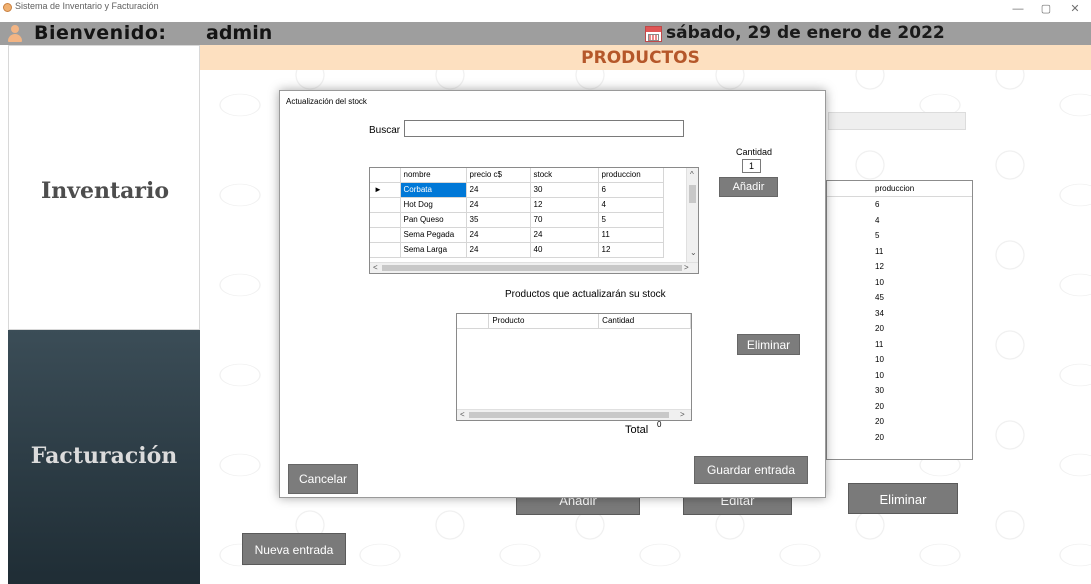 Image resolution: width=1091 pixels, height=584 pixels. I want to click on table-cell: Hot Dog, so click(433, 205).